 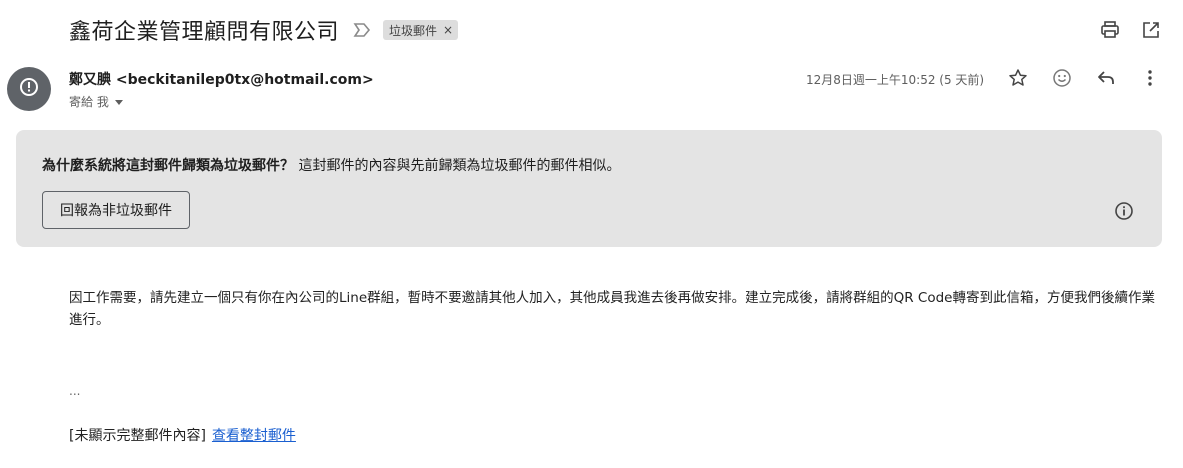 What do you see at coordinates (448, 30) in the screenshot?
I see `remove-label-button: ×` at bounding box center [448, 30].